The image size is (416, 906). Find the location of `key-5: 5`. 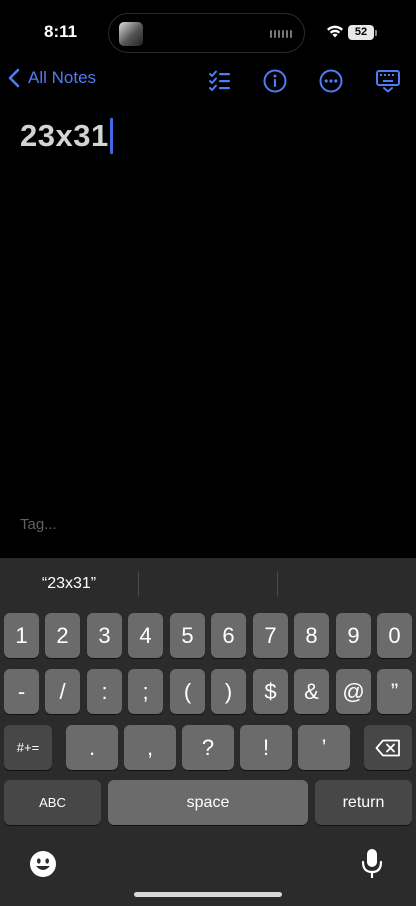

key-5: 5 is located at coordinates (187, 635).